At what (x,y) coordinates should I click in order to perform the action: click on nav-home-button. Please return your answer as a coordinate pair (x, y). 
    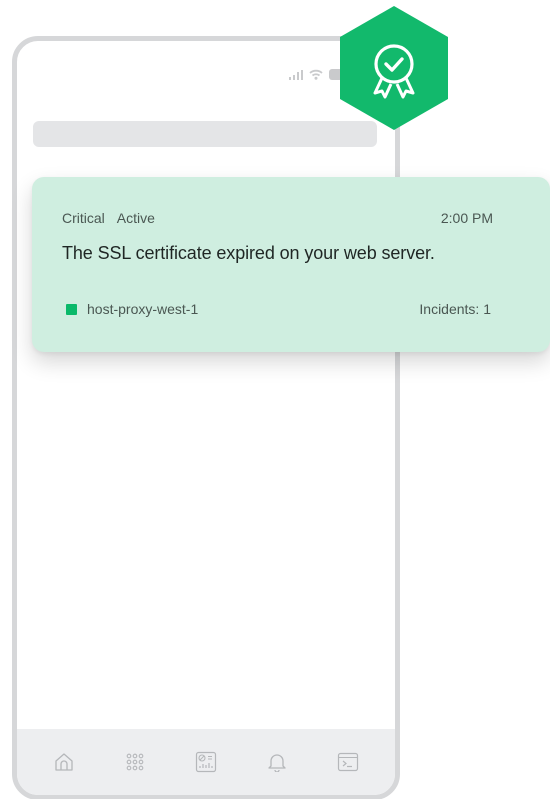
    Looking at the image, I should click on (64, 762).